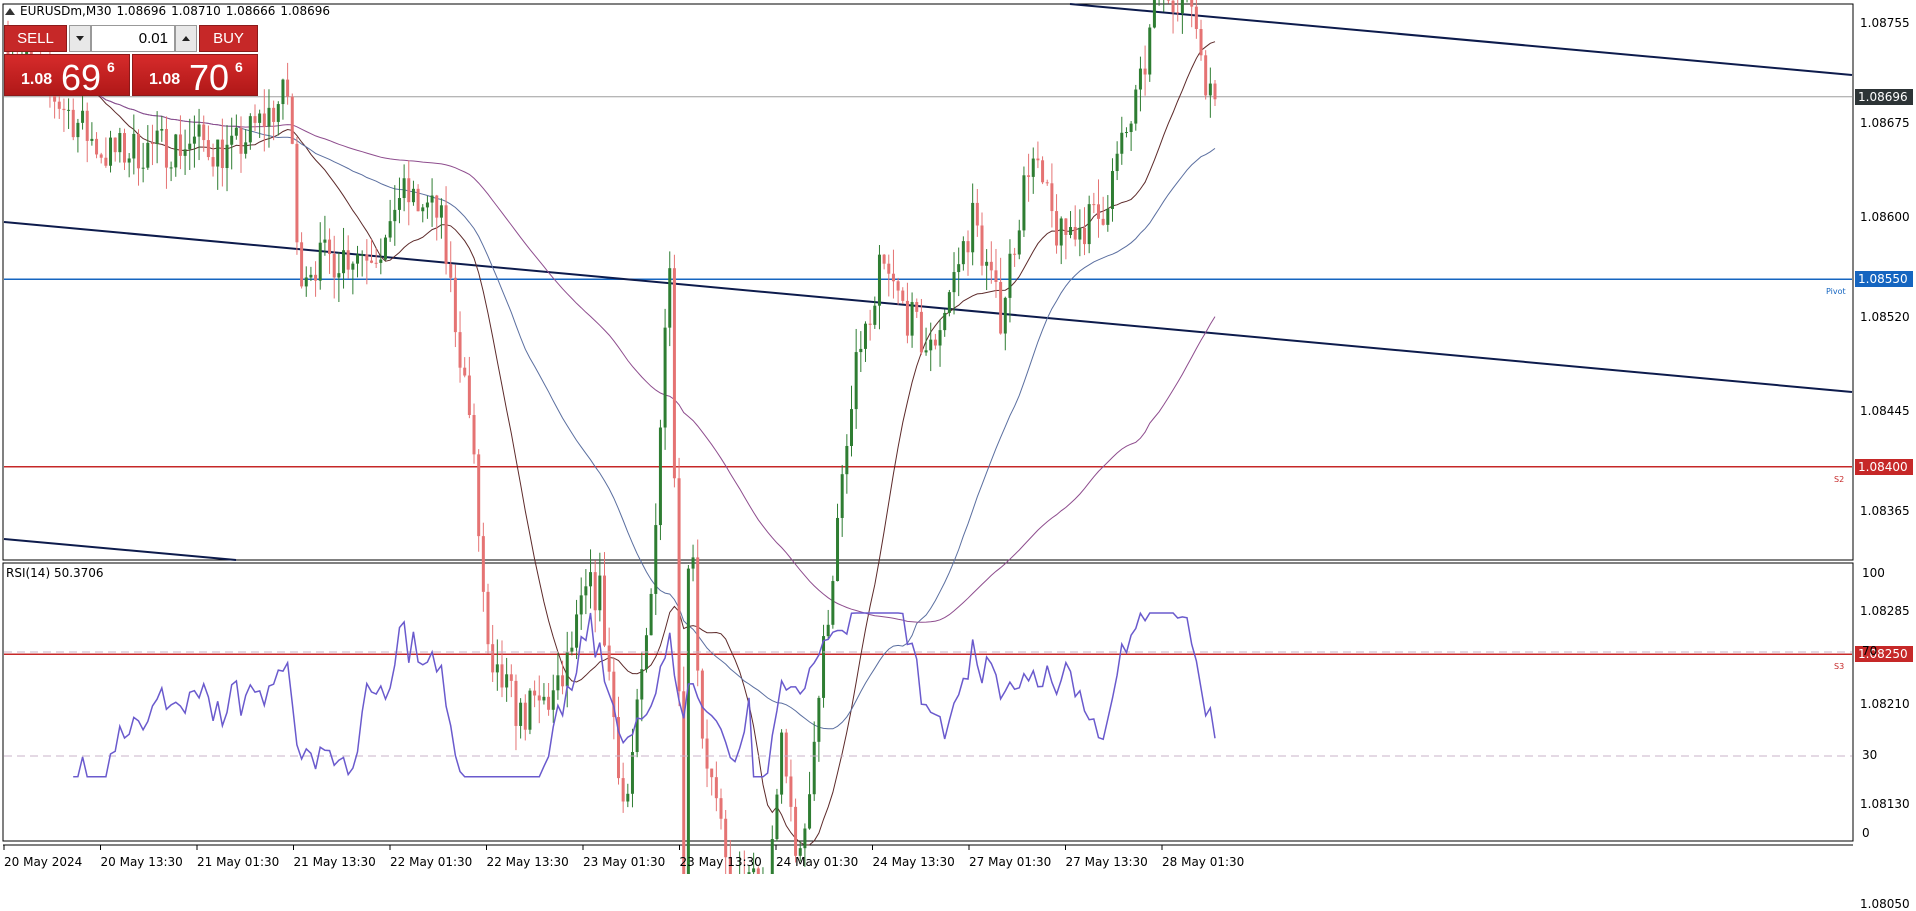 Image resolution: width=1916 pixels, height=911 pixels. I want to click on lot-size-input, so click(133, 38).